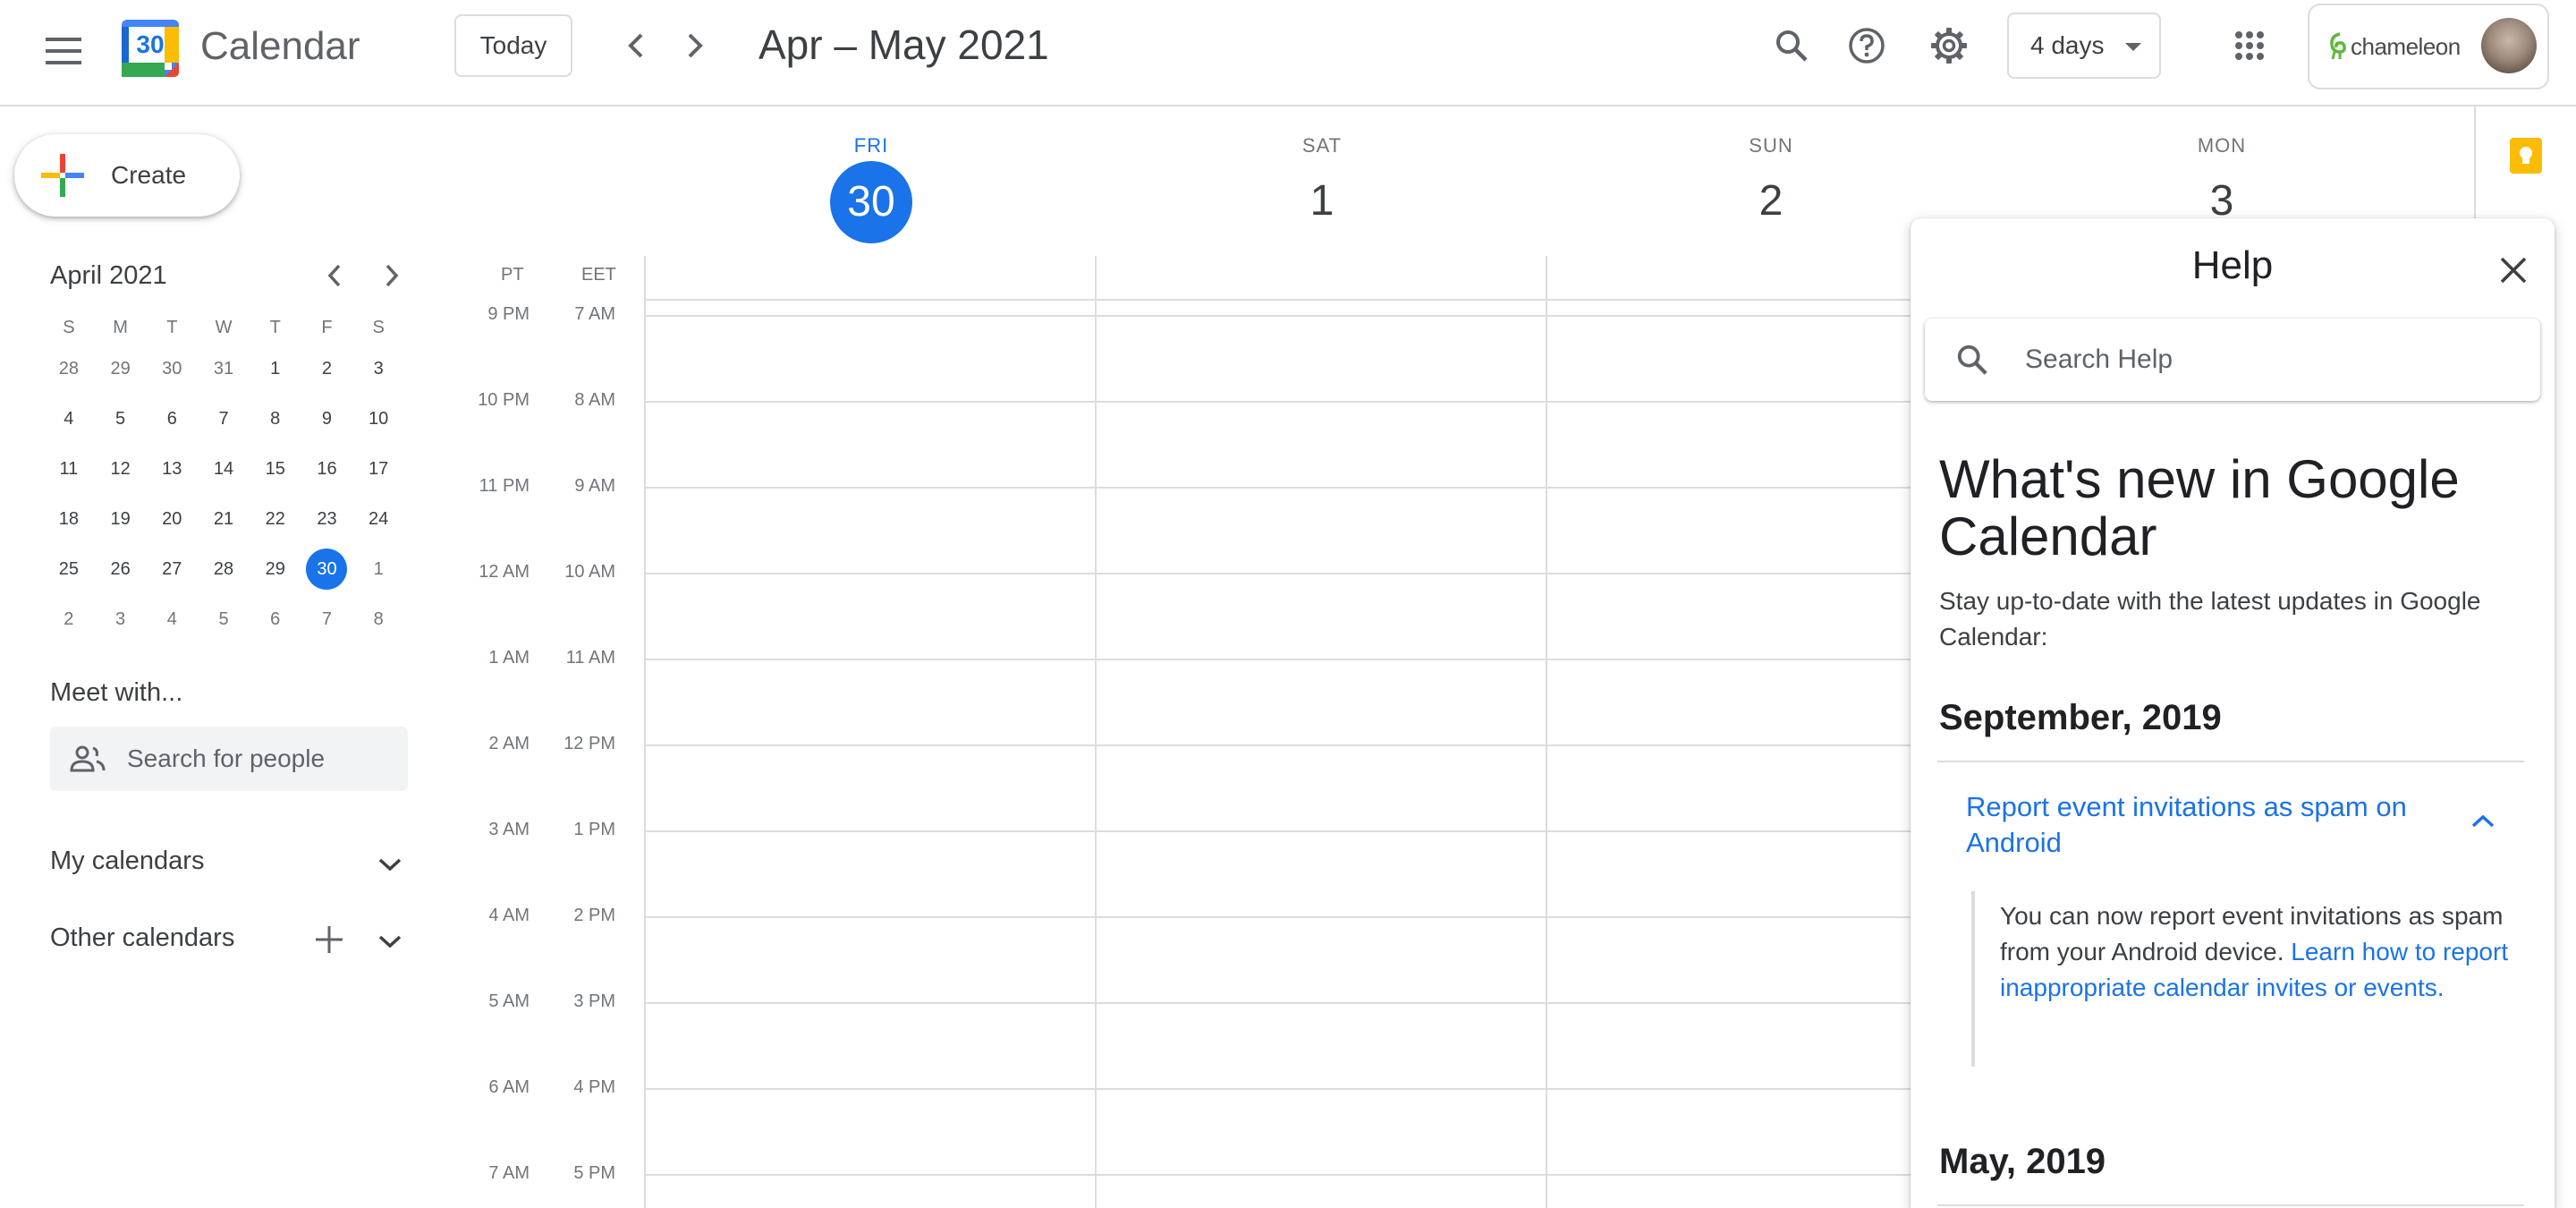  I want to click on mini-calendar-day: 14, so click(224, 468).